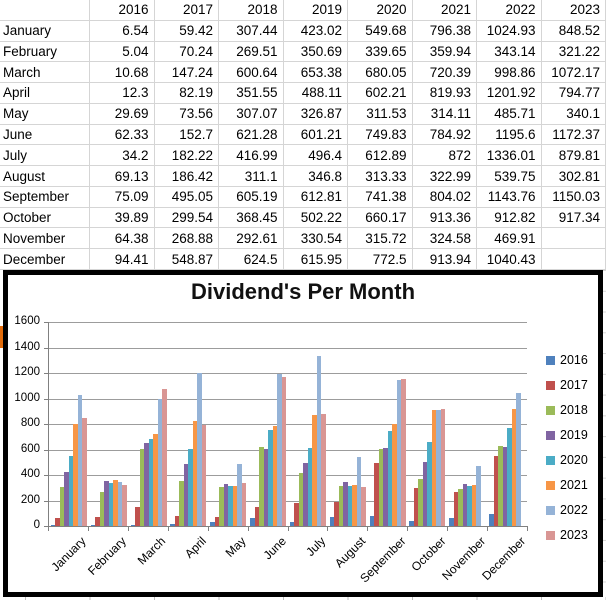 The height and width of the screenshot is (600, 606). I want to click on value-cell: 299.54, so click(186, 218).